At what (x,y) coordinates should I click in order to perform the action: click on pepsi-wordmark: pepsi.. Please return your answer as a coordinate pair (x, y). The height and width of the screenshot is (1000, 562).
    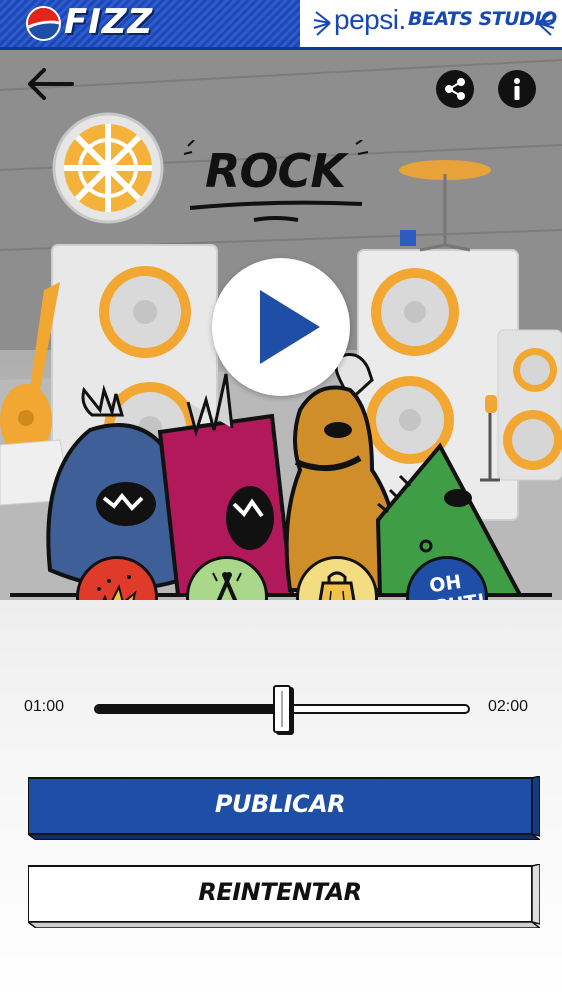
    Looking at the image, I should click on (370, 19).